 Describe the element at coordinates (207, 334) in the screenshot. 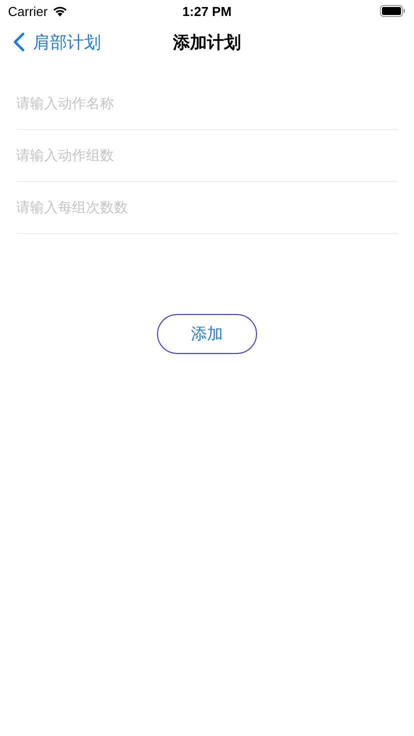

I see `add-button: 添加` at that location.